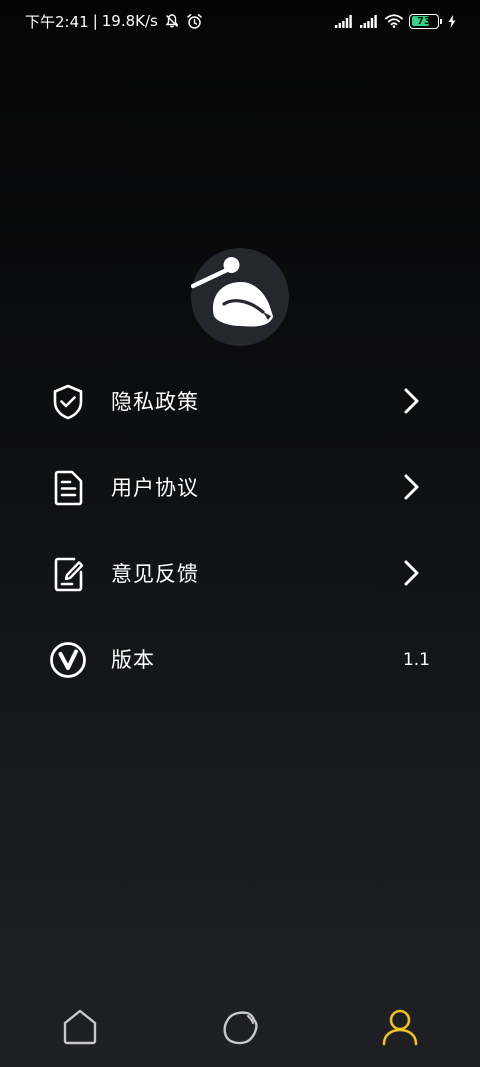  I want to click on fruit-icon, so click(240, 1027).